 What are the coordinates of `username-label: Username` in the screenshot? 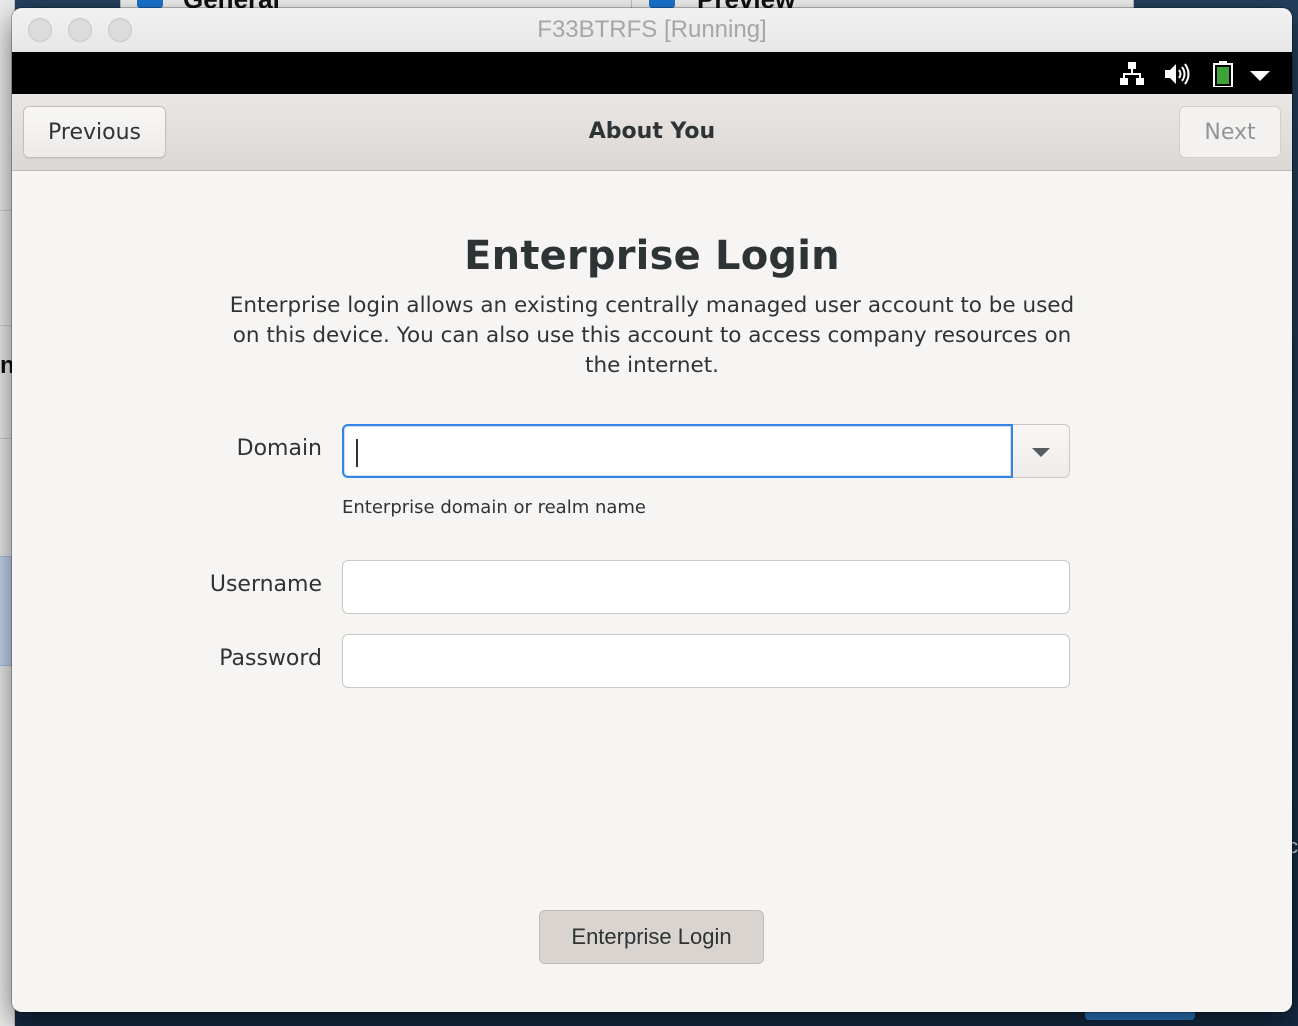 It's located at (265, 584).